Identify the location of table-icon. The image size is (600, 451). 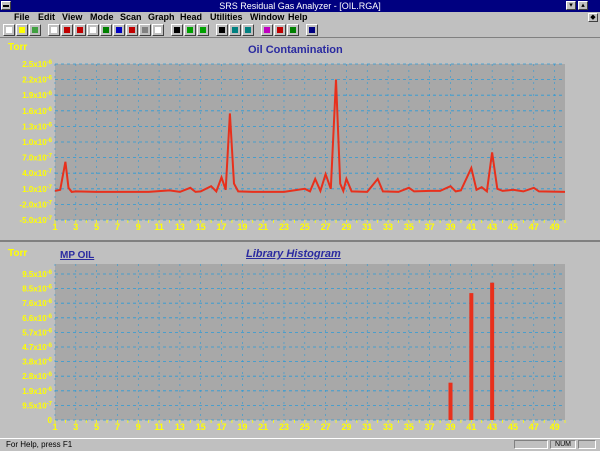
(93, 30).